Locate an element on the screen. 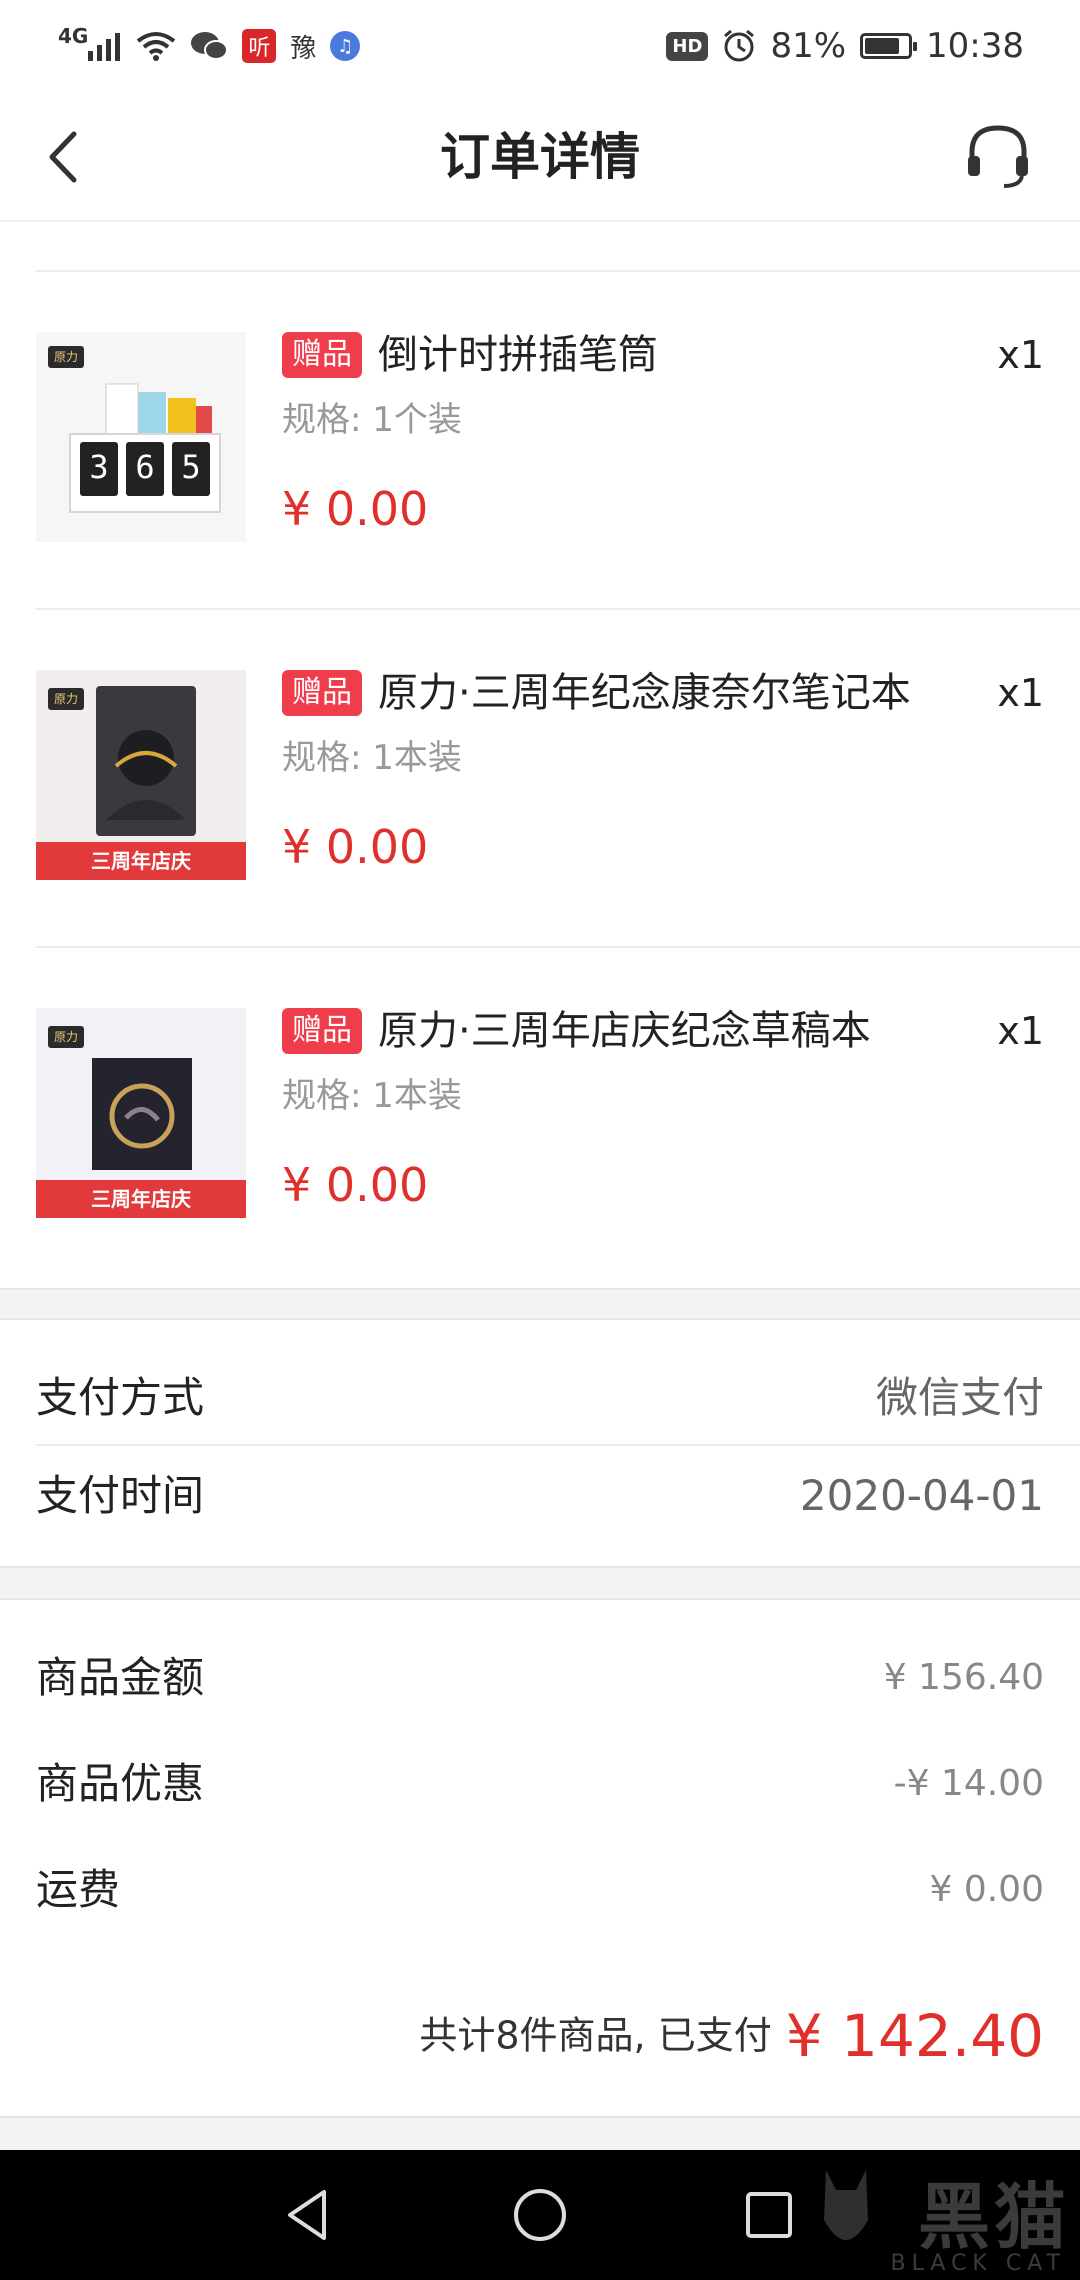  system-recents-button is located at coordinates (769, 2215).